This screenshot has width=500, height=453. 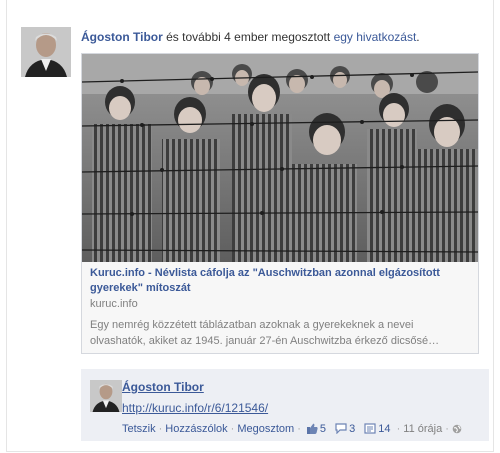 I want to click on shares-count: 14, so click(x=384, y=429).